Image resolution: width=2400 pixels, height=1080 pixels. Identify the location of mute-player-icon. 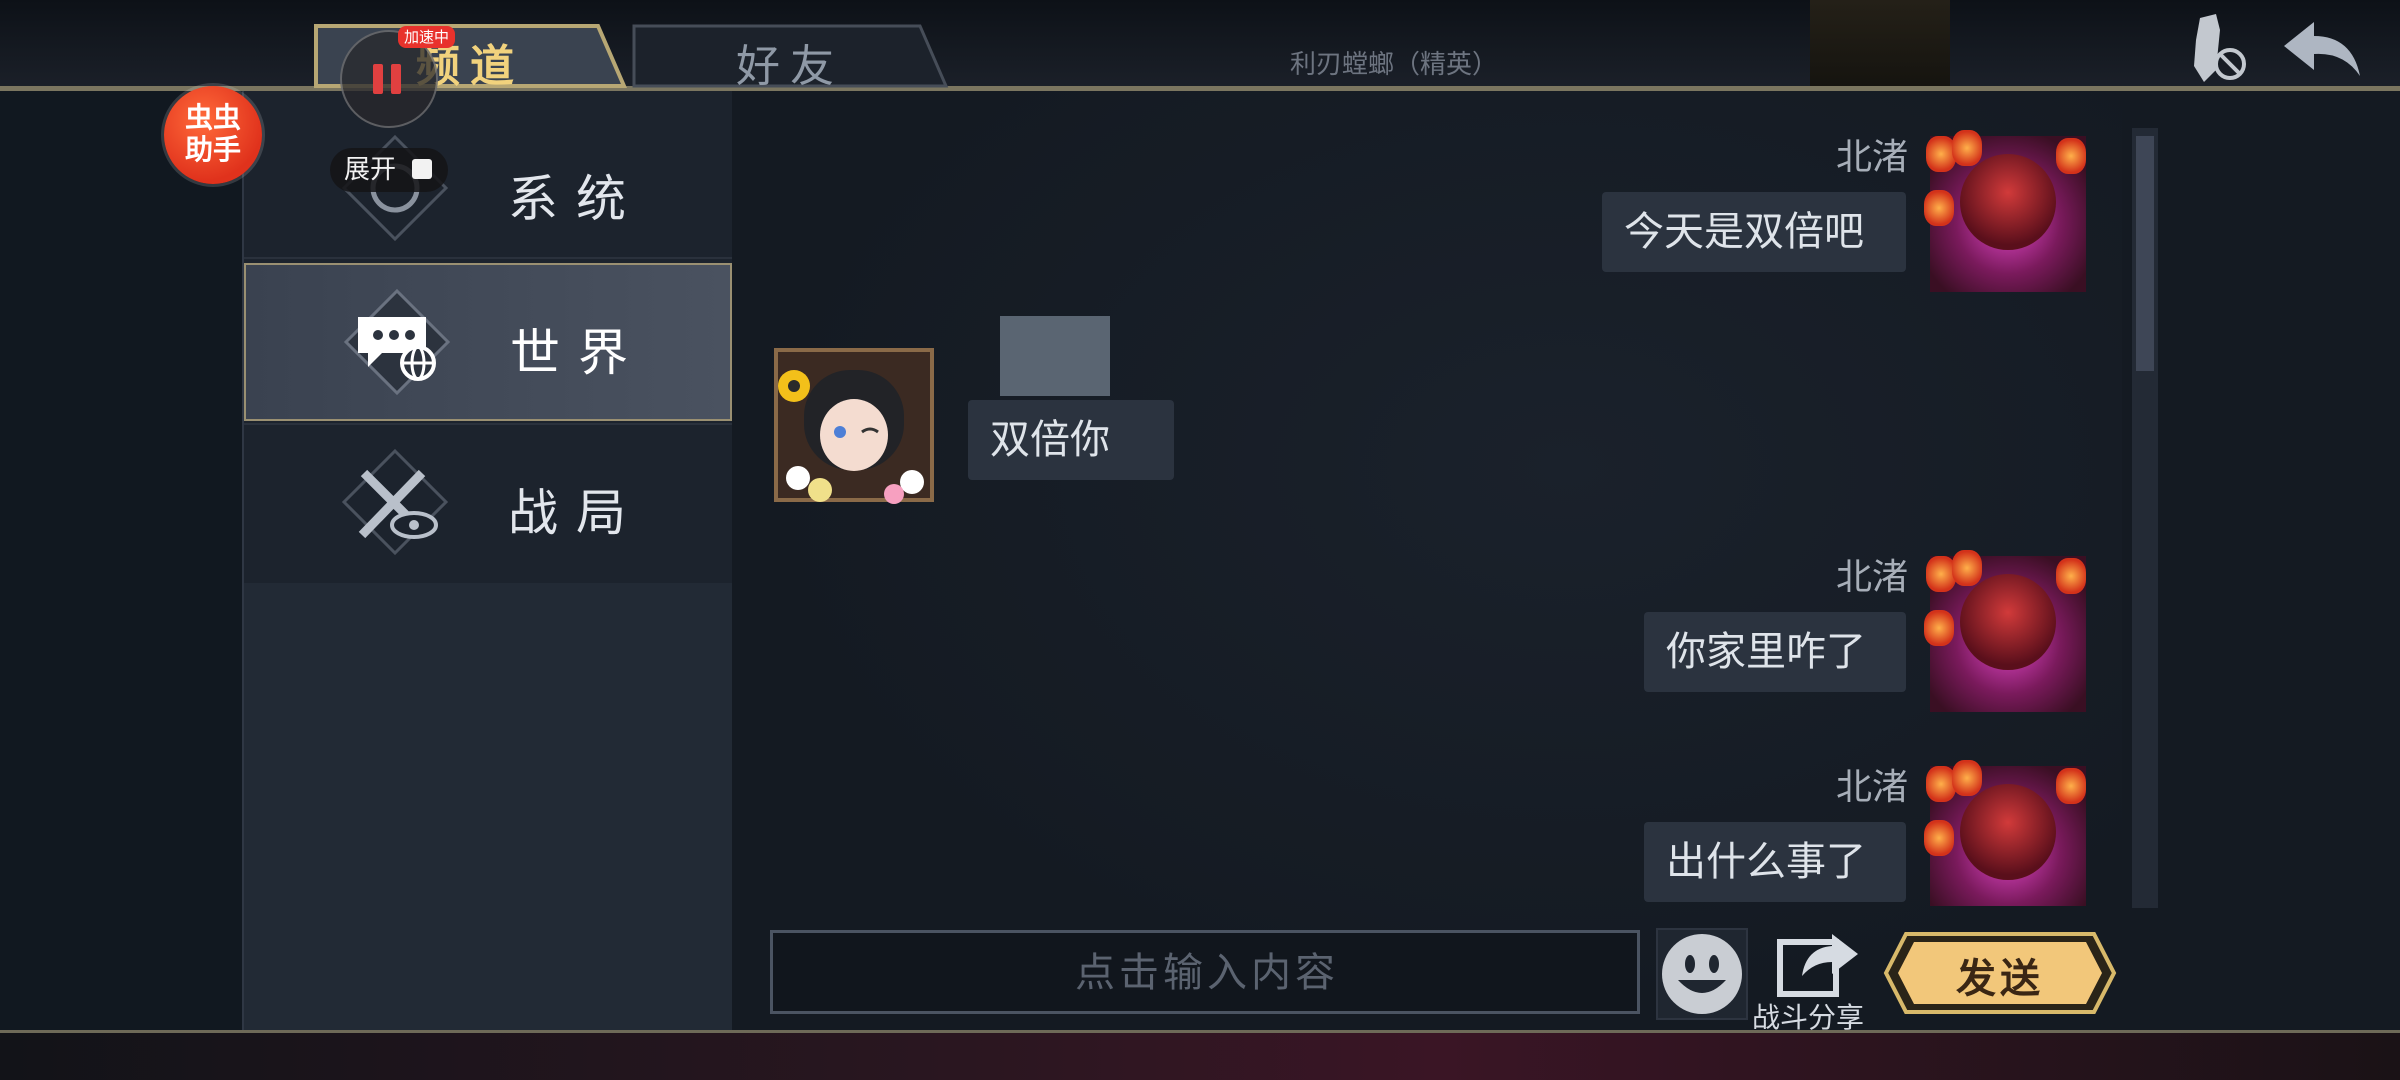
(2214, 48).